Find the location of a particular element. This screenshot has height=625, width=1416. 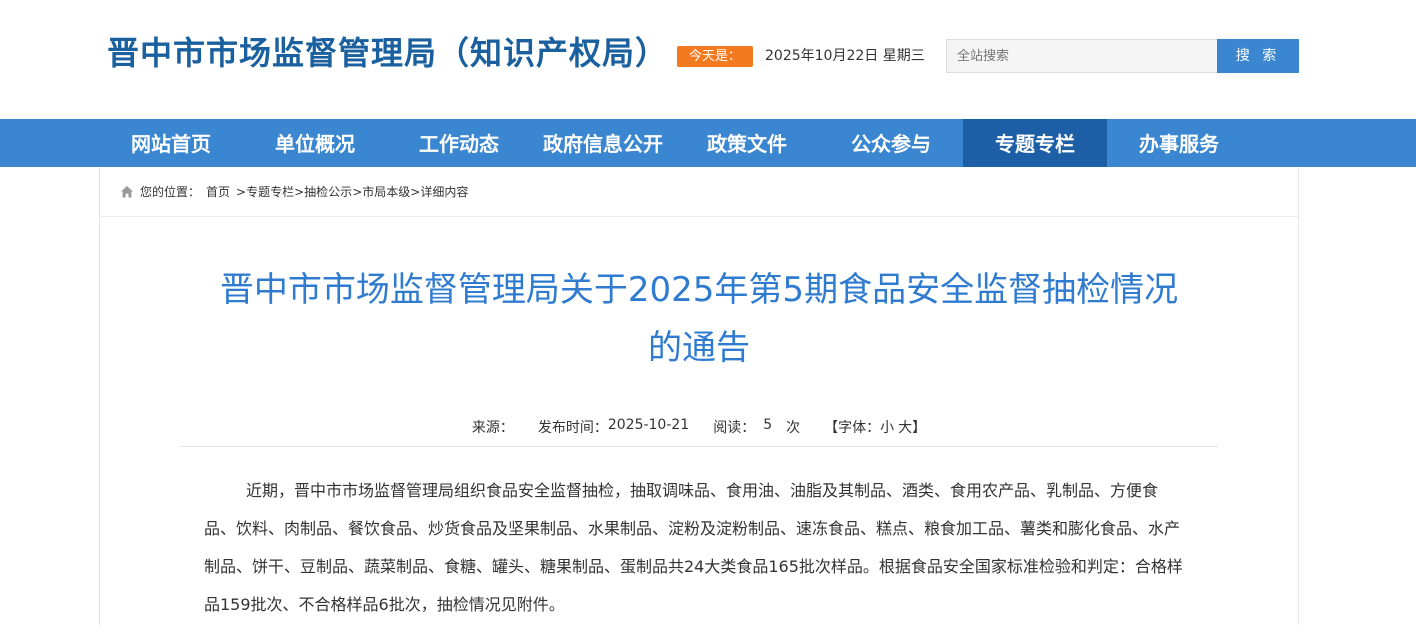

publish-label: 发布时间： is located at coordinates (572, 428).